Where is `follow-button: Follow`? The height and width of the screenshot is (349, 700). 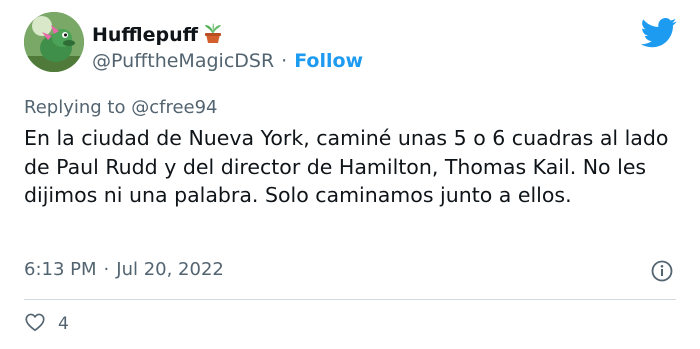
follow-button: Follow is located at coordinates (328, 61).